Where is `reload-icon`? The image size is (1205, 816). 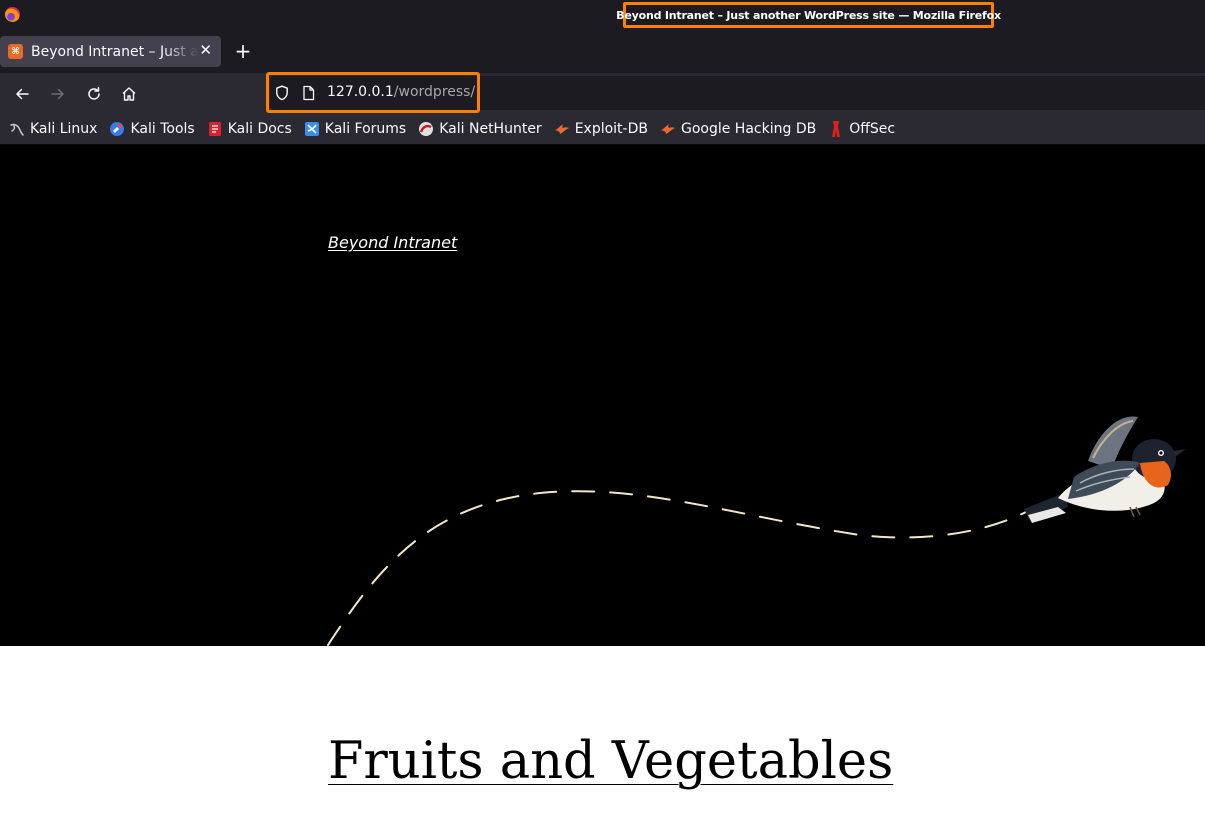
reload-icon is located at coordinates (94, 93).